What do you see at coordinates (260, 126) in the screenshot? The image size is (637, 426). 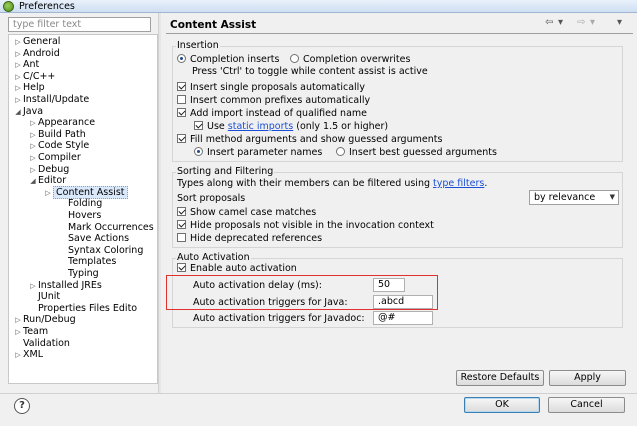 I see `static-imports-link: static imports` at bounding box center [260, 126].